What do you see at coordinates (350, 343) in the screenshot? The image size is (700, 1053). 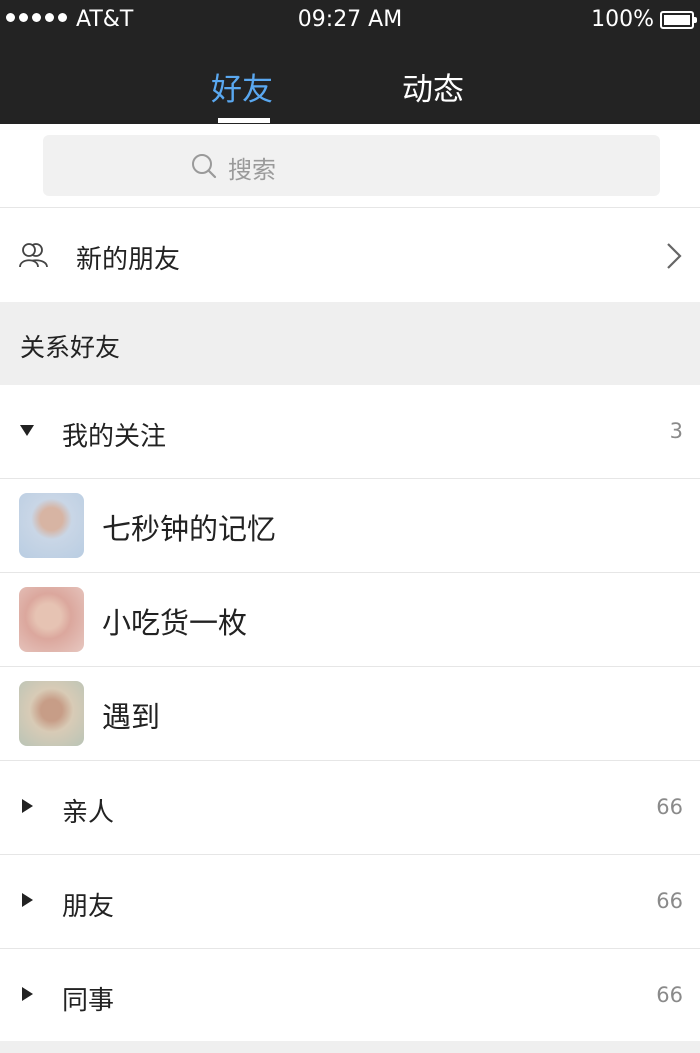 I see `section-header: 关系好友` at bounding box center [350, 343].